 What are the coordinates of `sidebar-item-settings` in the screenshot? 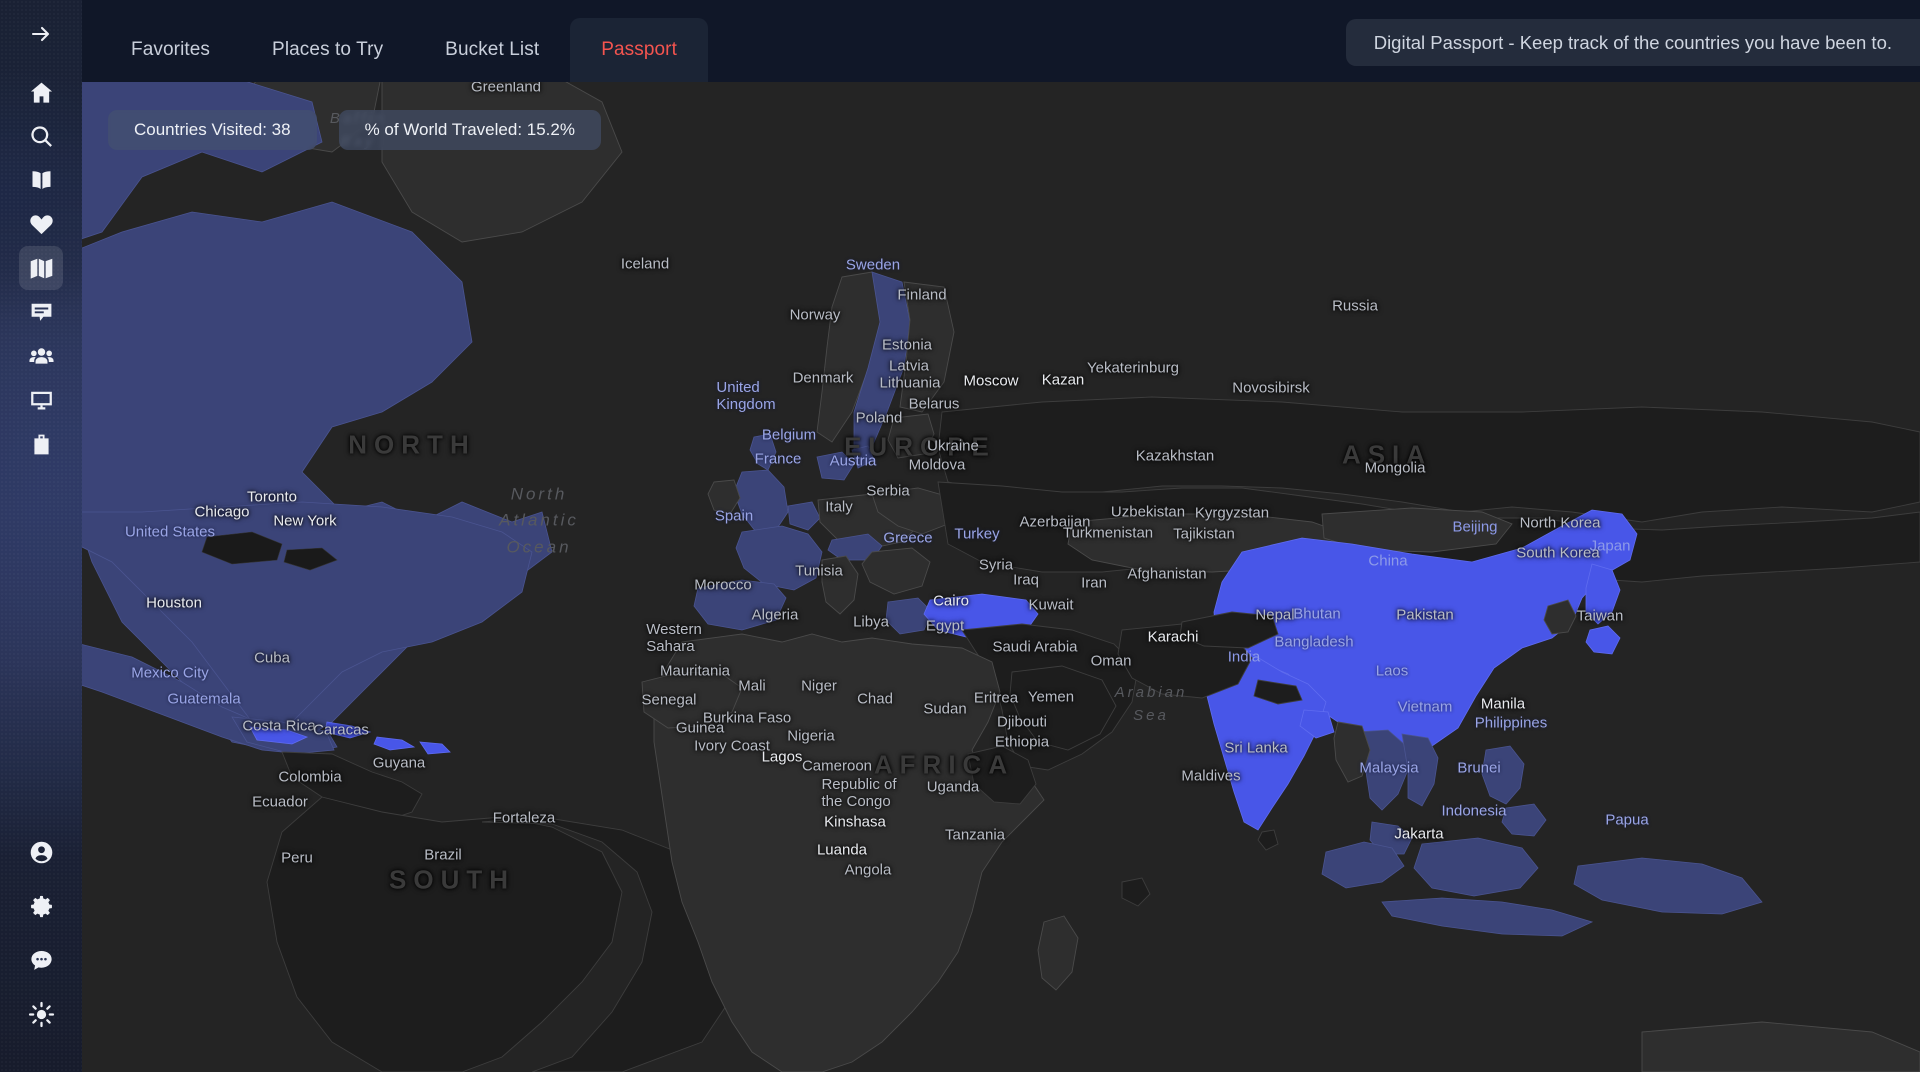 It's located at (41, 906).